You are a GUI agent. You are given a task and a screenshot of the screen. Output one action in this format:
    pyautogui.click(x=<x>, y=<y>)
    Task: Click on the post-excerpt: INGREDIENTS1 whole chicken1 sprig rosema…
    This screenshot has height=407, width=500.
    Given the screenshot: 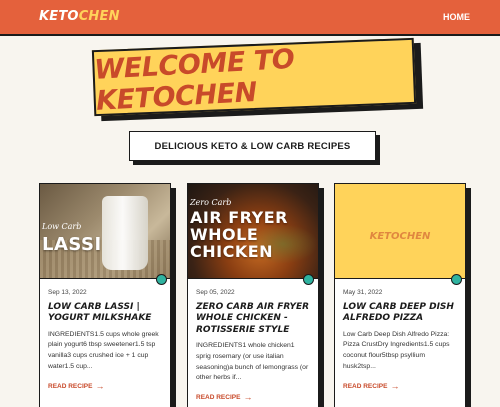 What is the action you would take?
    pyautogui.click(x=252, y=361)
    